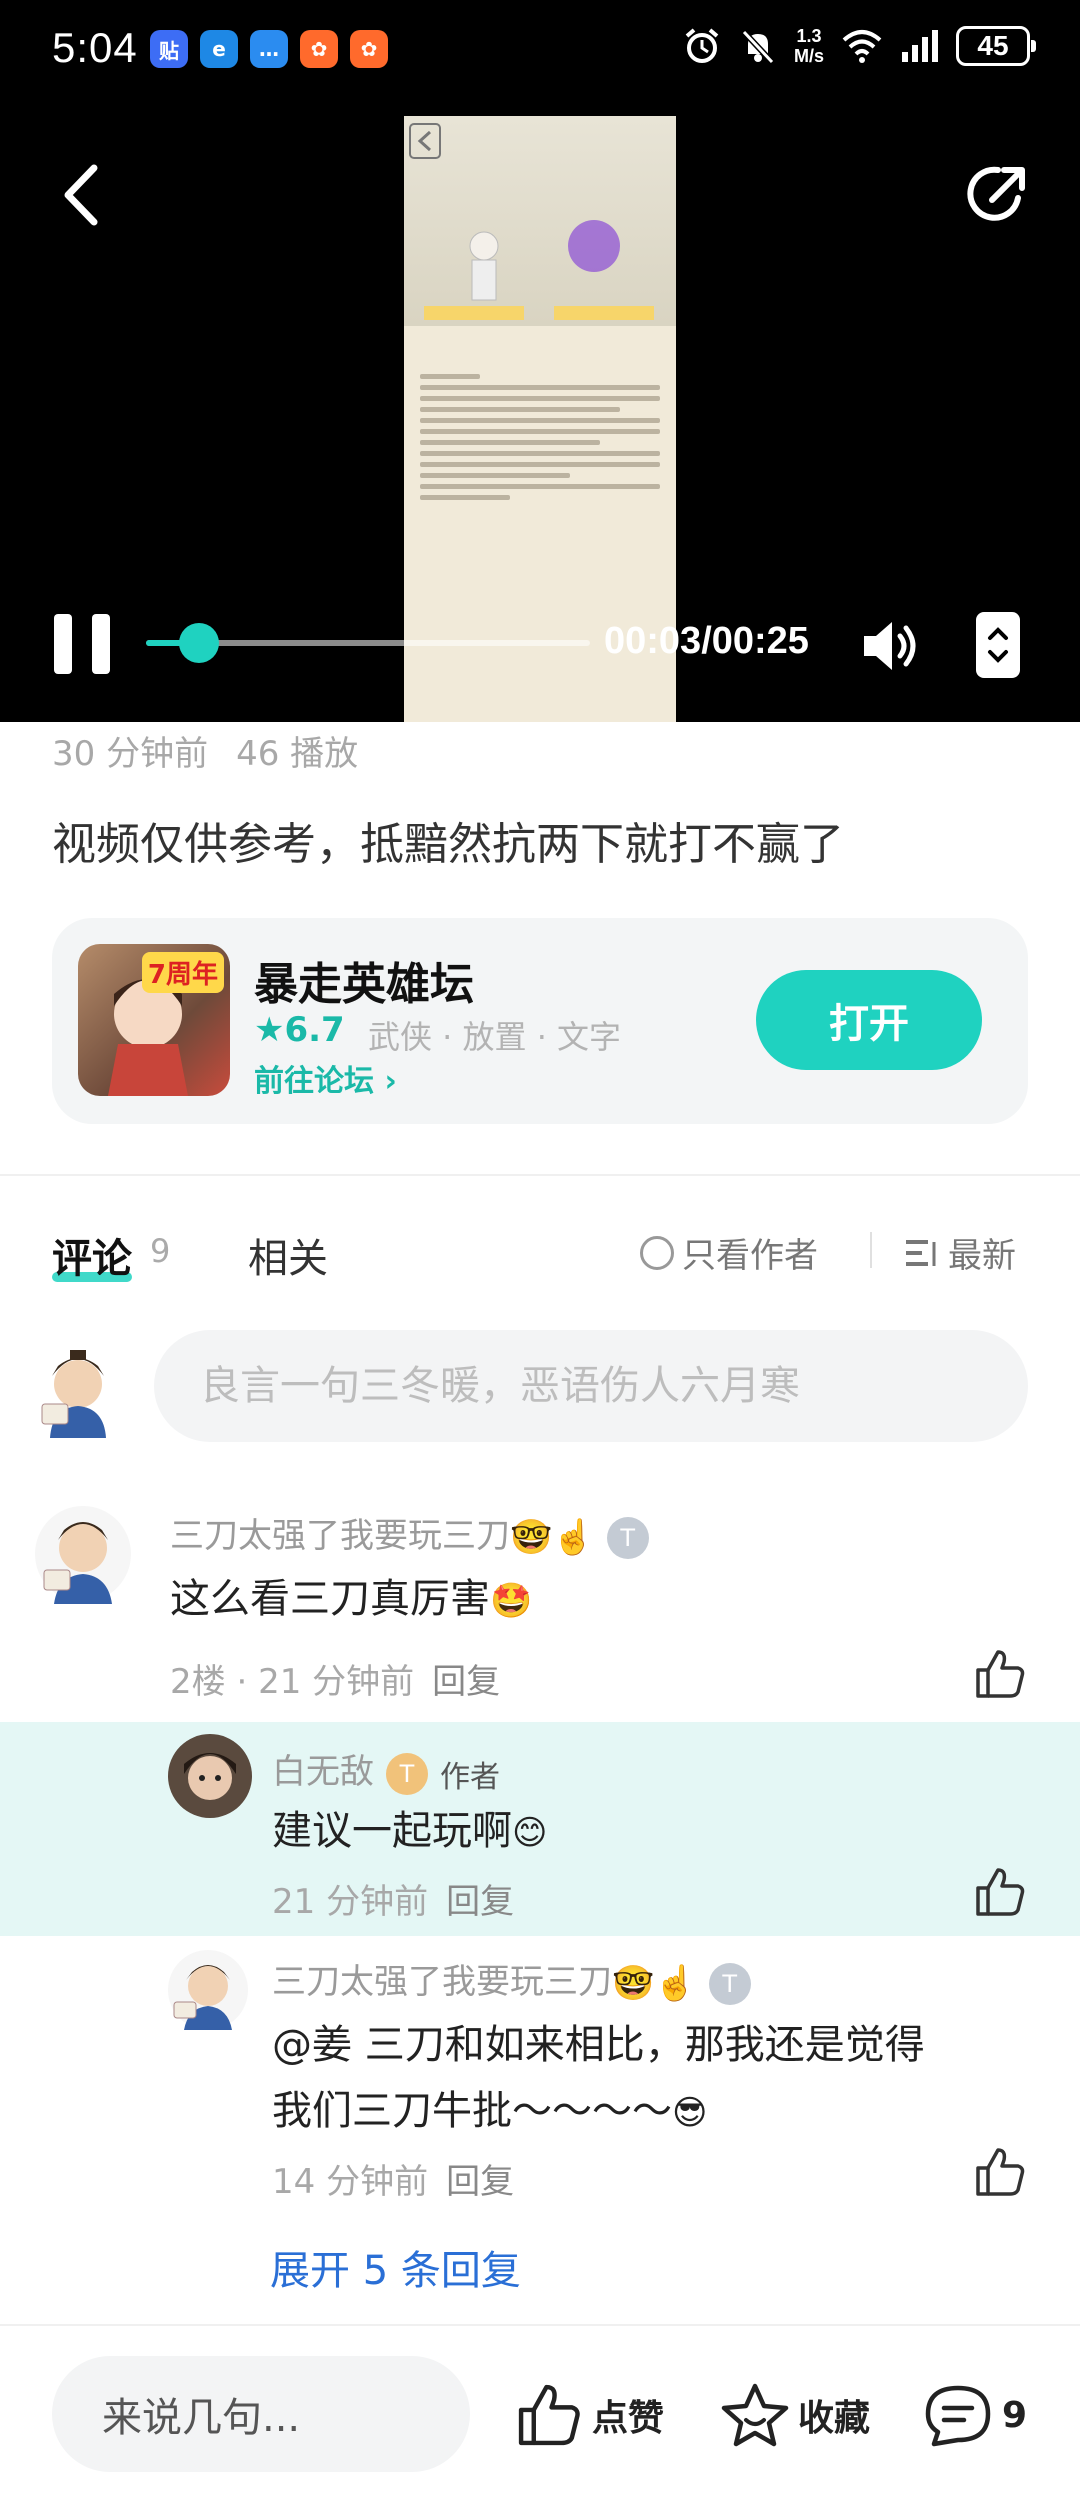  Describe the element at coordinates (368, 643) in the screenshot. I see `progress-bar` at that location.